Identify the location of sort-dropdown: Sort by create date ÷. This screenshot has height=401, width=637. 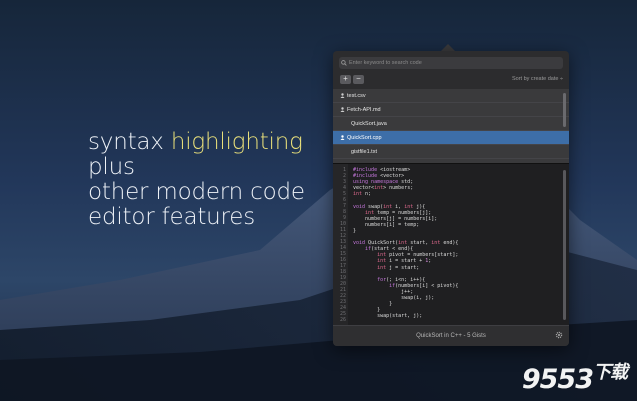
(537, 79).